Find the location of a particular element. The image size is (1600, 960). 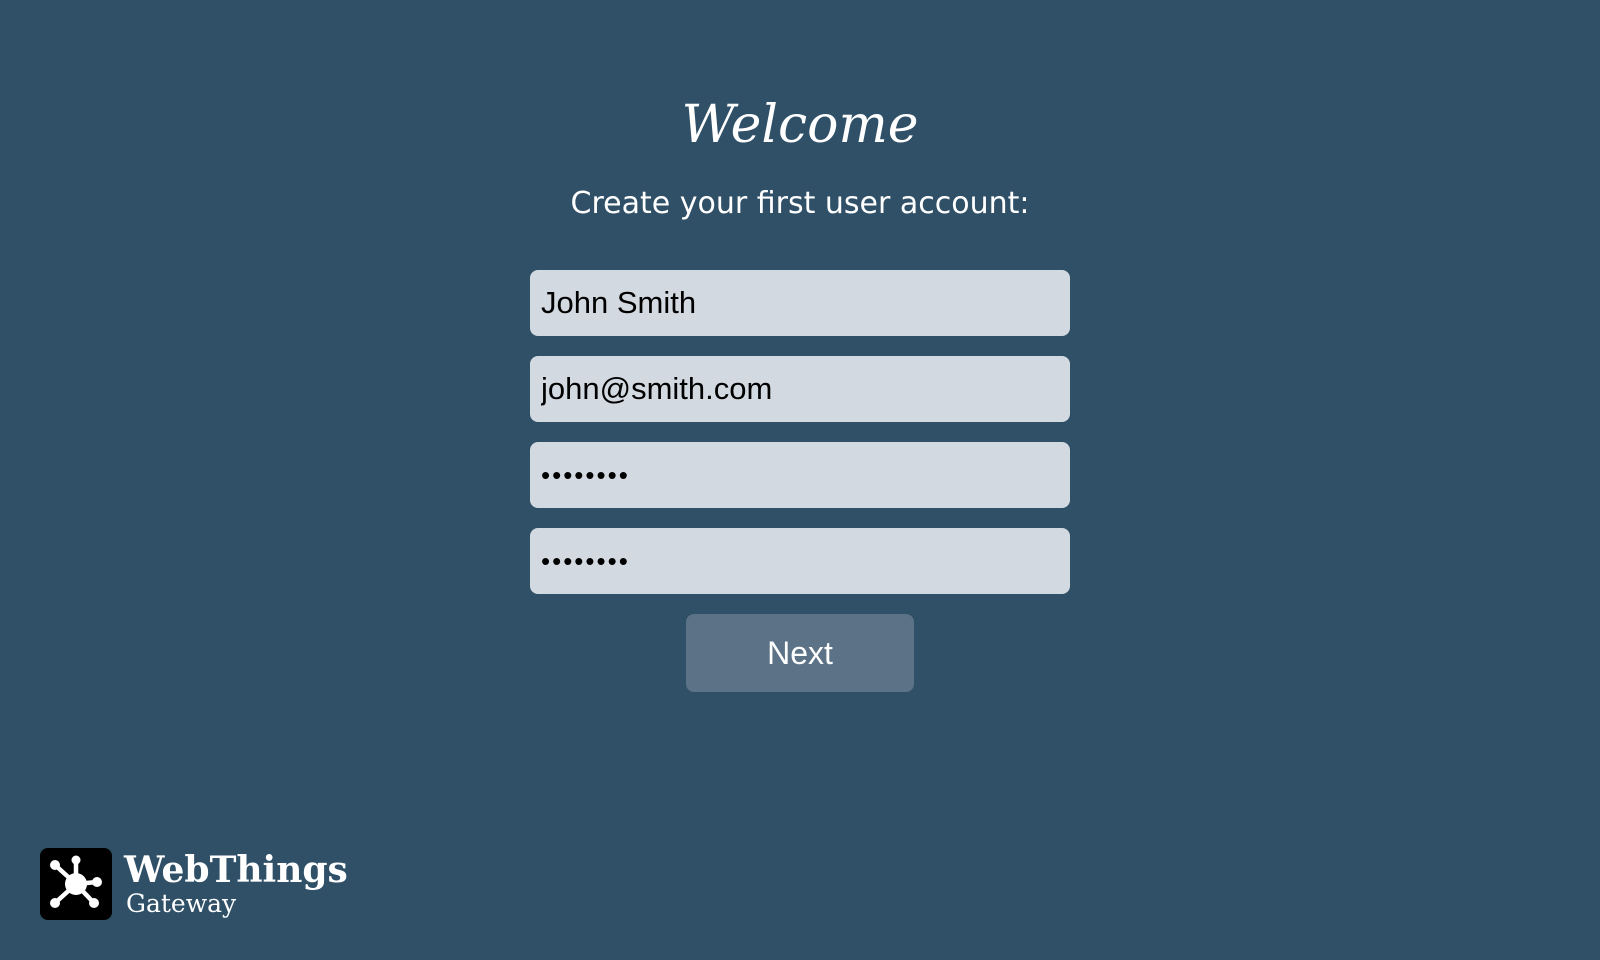

webthings-logo-icon is located at coordinates (76, 884).